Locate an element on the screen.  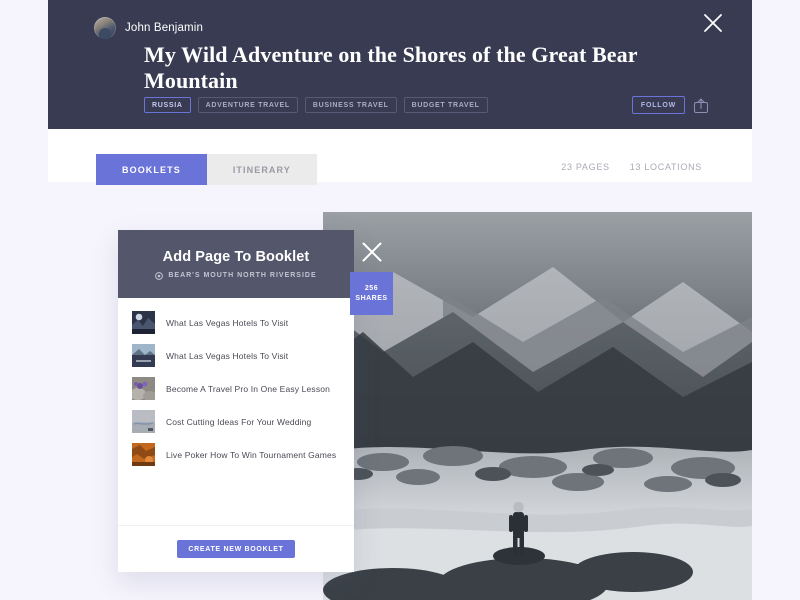
content-stats: 23 PAGES 13 LOCATIONS is located at coordinates (631, 167).